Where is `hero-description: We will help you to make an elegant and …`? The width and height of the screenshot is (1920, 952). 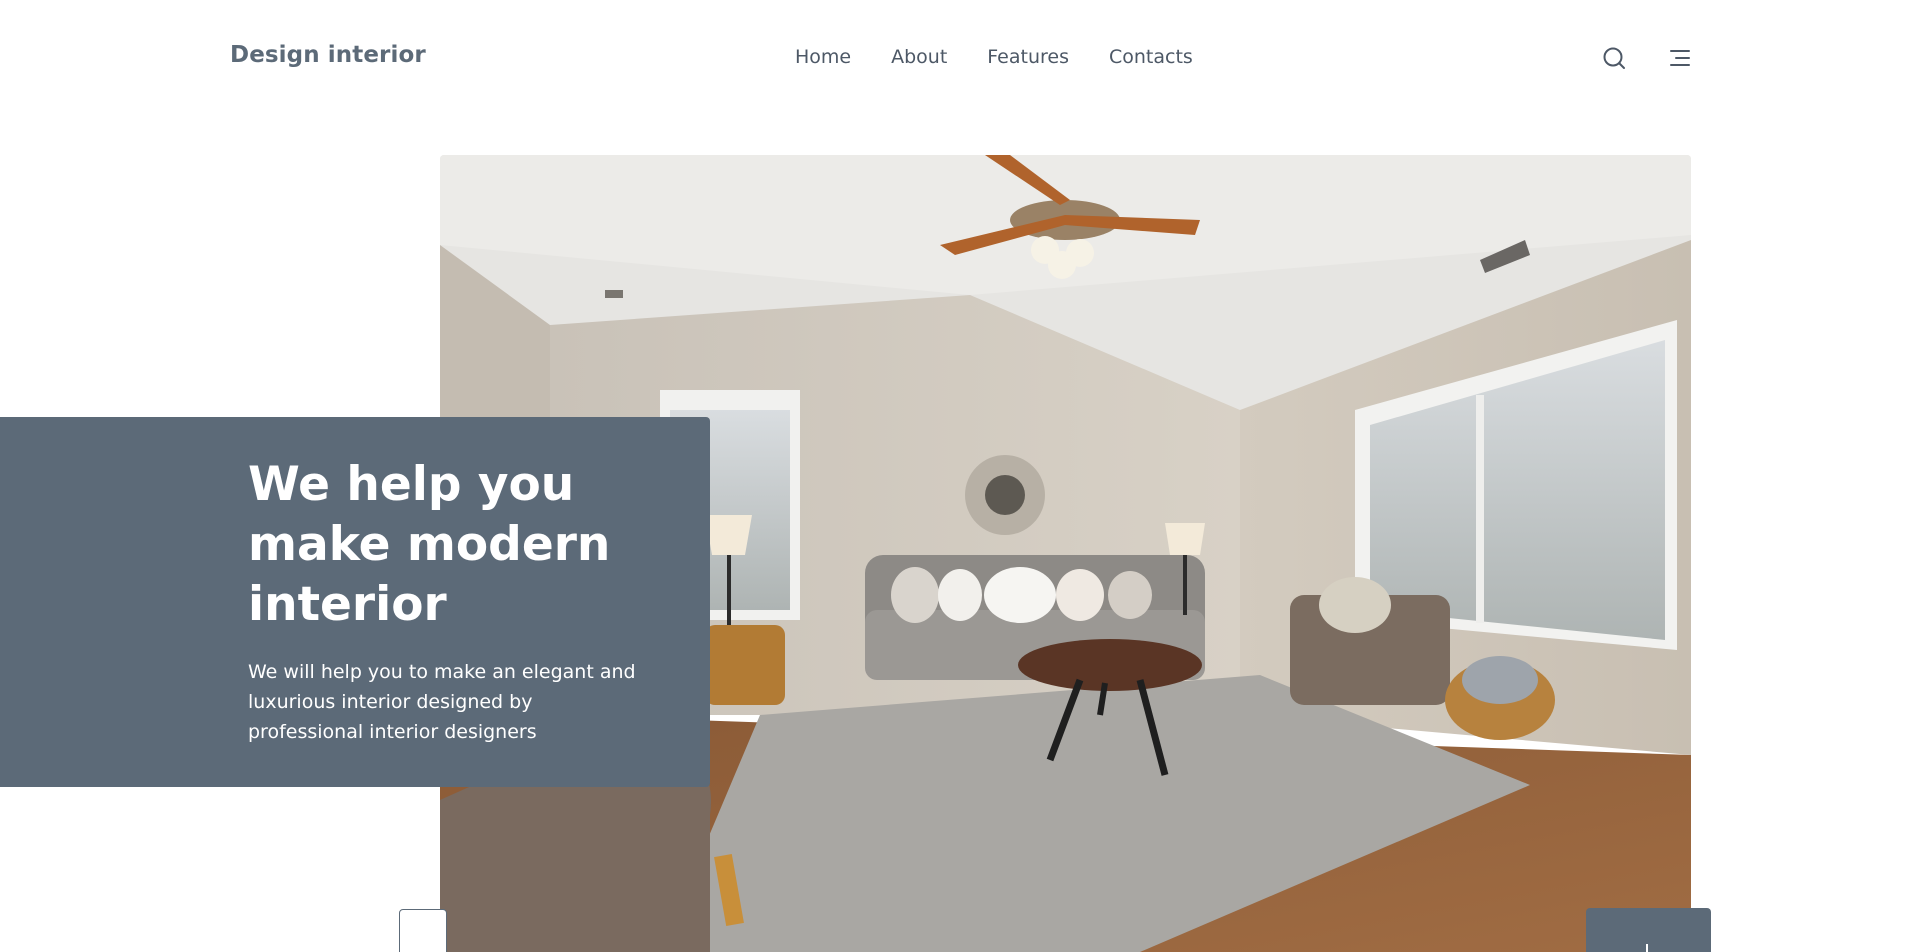
hero-description: We will help you to make an elegant and … is located at coordinates (442, 702).